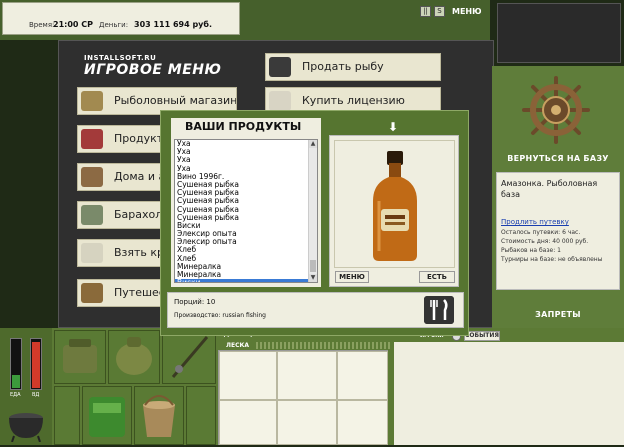  What do you see at coordinates (312, 211) in the screenshot?
I see `products-scrollbar: ▲ ▼` at bounding box center [312, 211].